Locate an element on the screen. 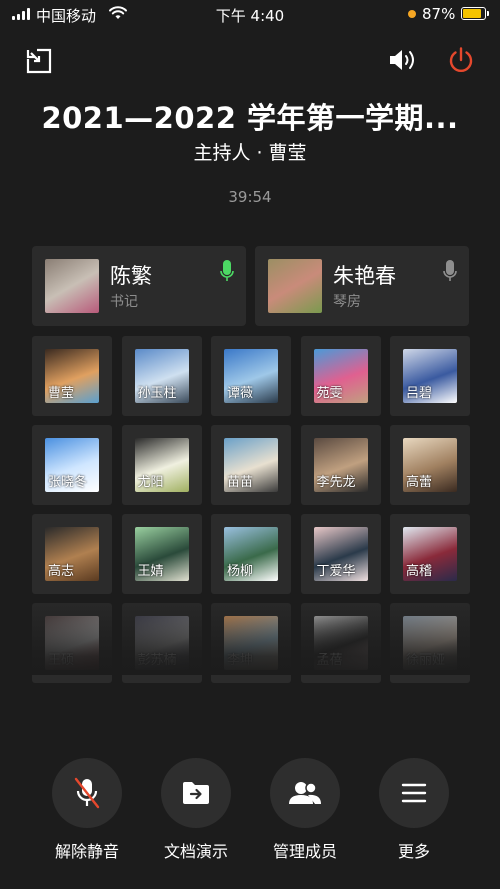 The height and width of the screenshot is (889, 500). participant-tile: 王婧 is located at coordinates (161, 554).